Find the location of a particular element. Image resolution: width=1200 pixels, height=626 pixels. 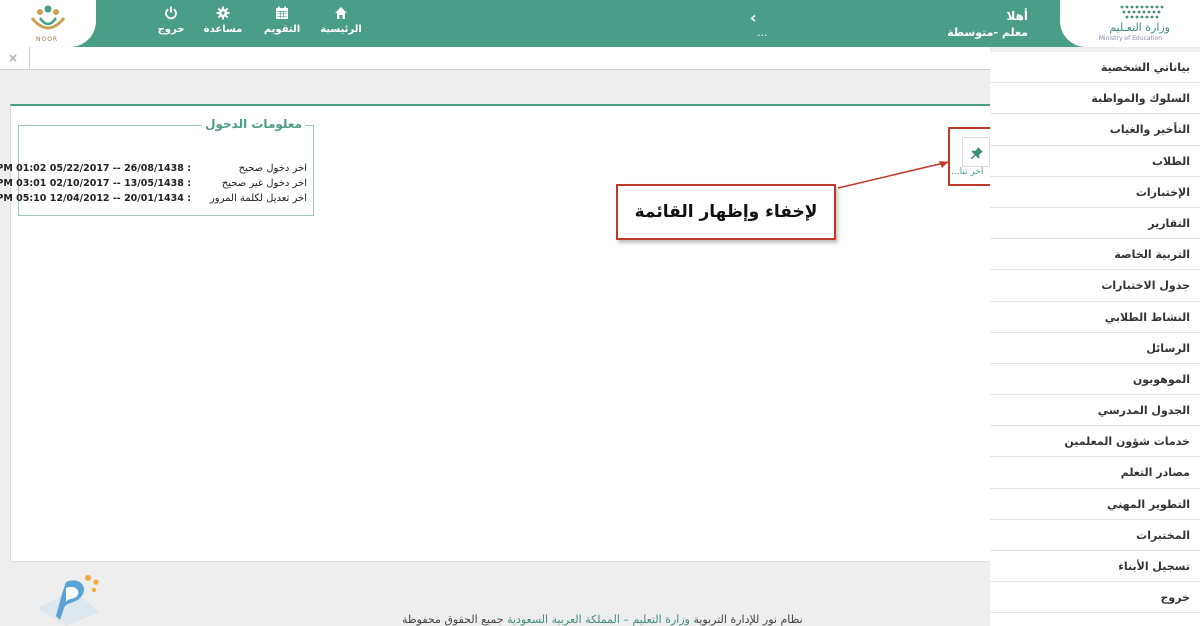

tab-bar: × is located at coordinates (495, 58).